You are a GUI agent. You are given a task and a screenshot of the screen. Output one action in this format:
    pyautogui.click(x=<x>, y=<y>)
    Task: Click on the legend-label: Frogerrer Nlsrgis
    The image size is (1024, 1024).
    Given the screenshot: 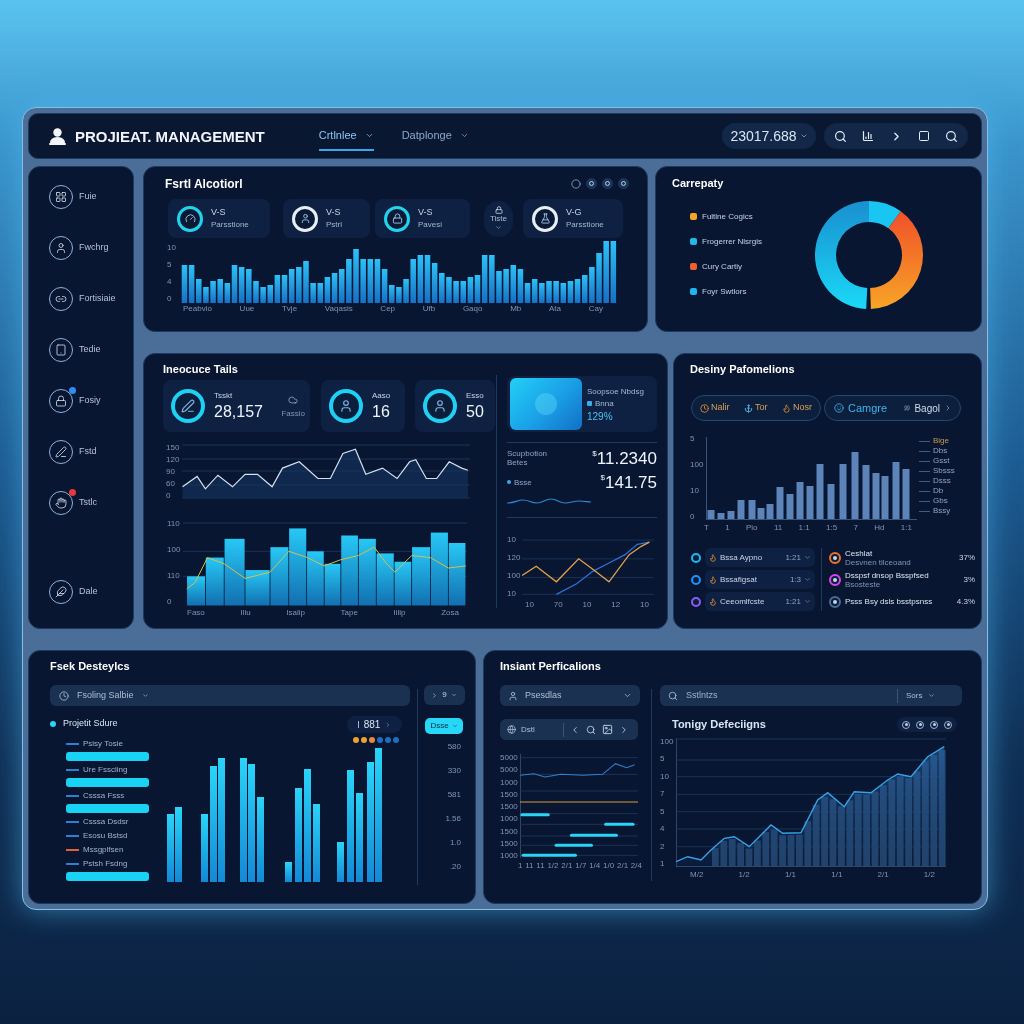 What is the action you would take?
    pyautogui.click(x=732, y=241)
    